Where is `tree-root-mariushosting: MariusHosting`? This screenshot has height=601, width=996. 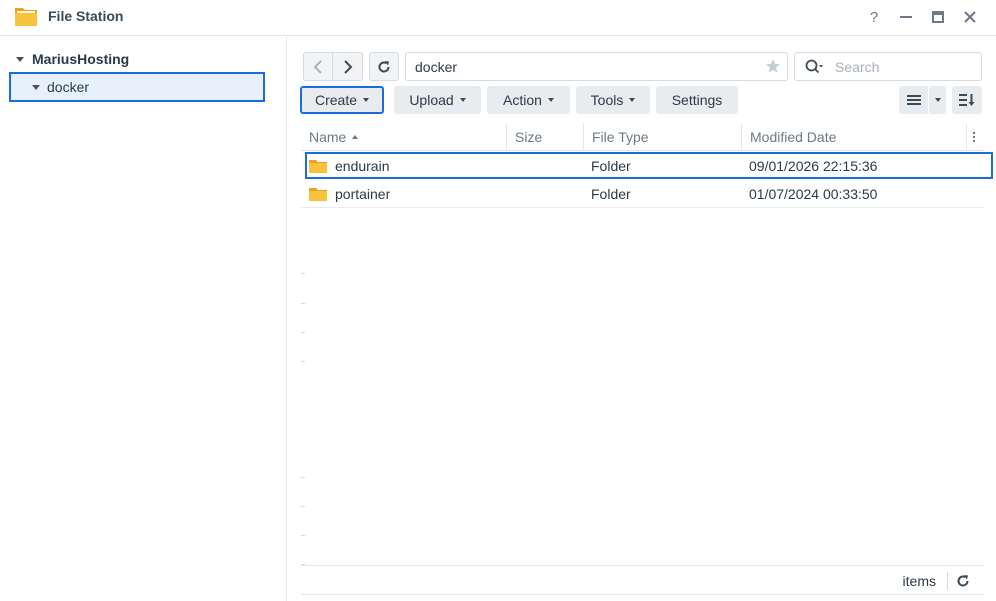 tree-root-mariushosting: MariusHosting is located at coordinates (72, 59).